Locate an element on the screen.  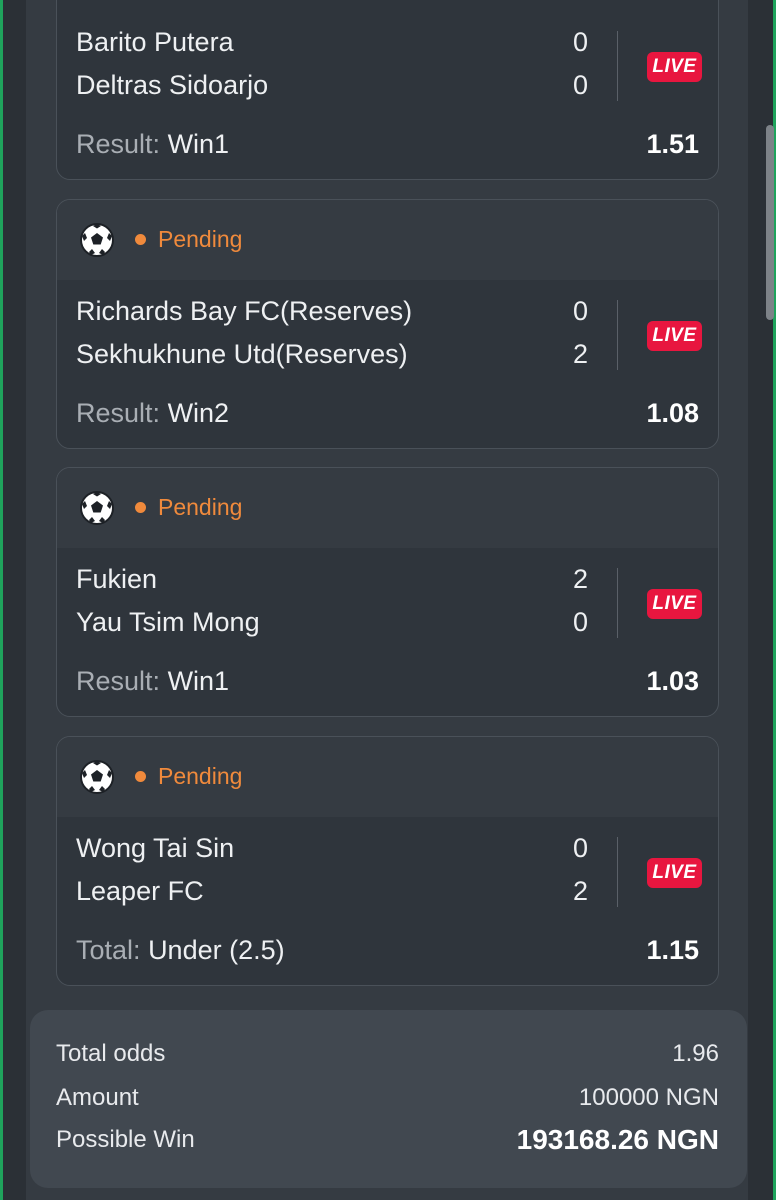
score-home: 2 is located at coordinates (581, 579).